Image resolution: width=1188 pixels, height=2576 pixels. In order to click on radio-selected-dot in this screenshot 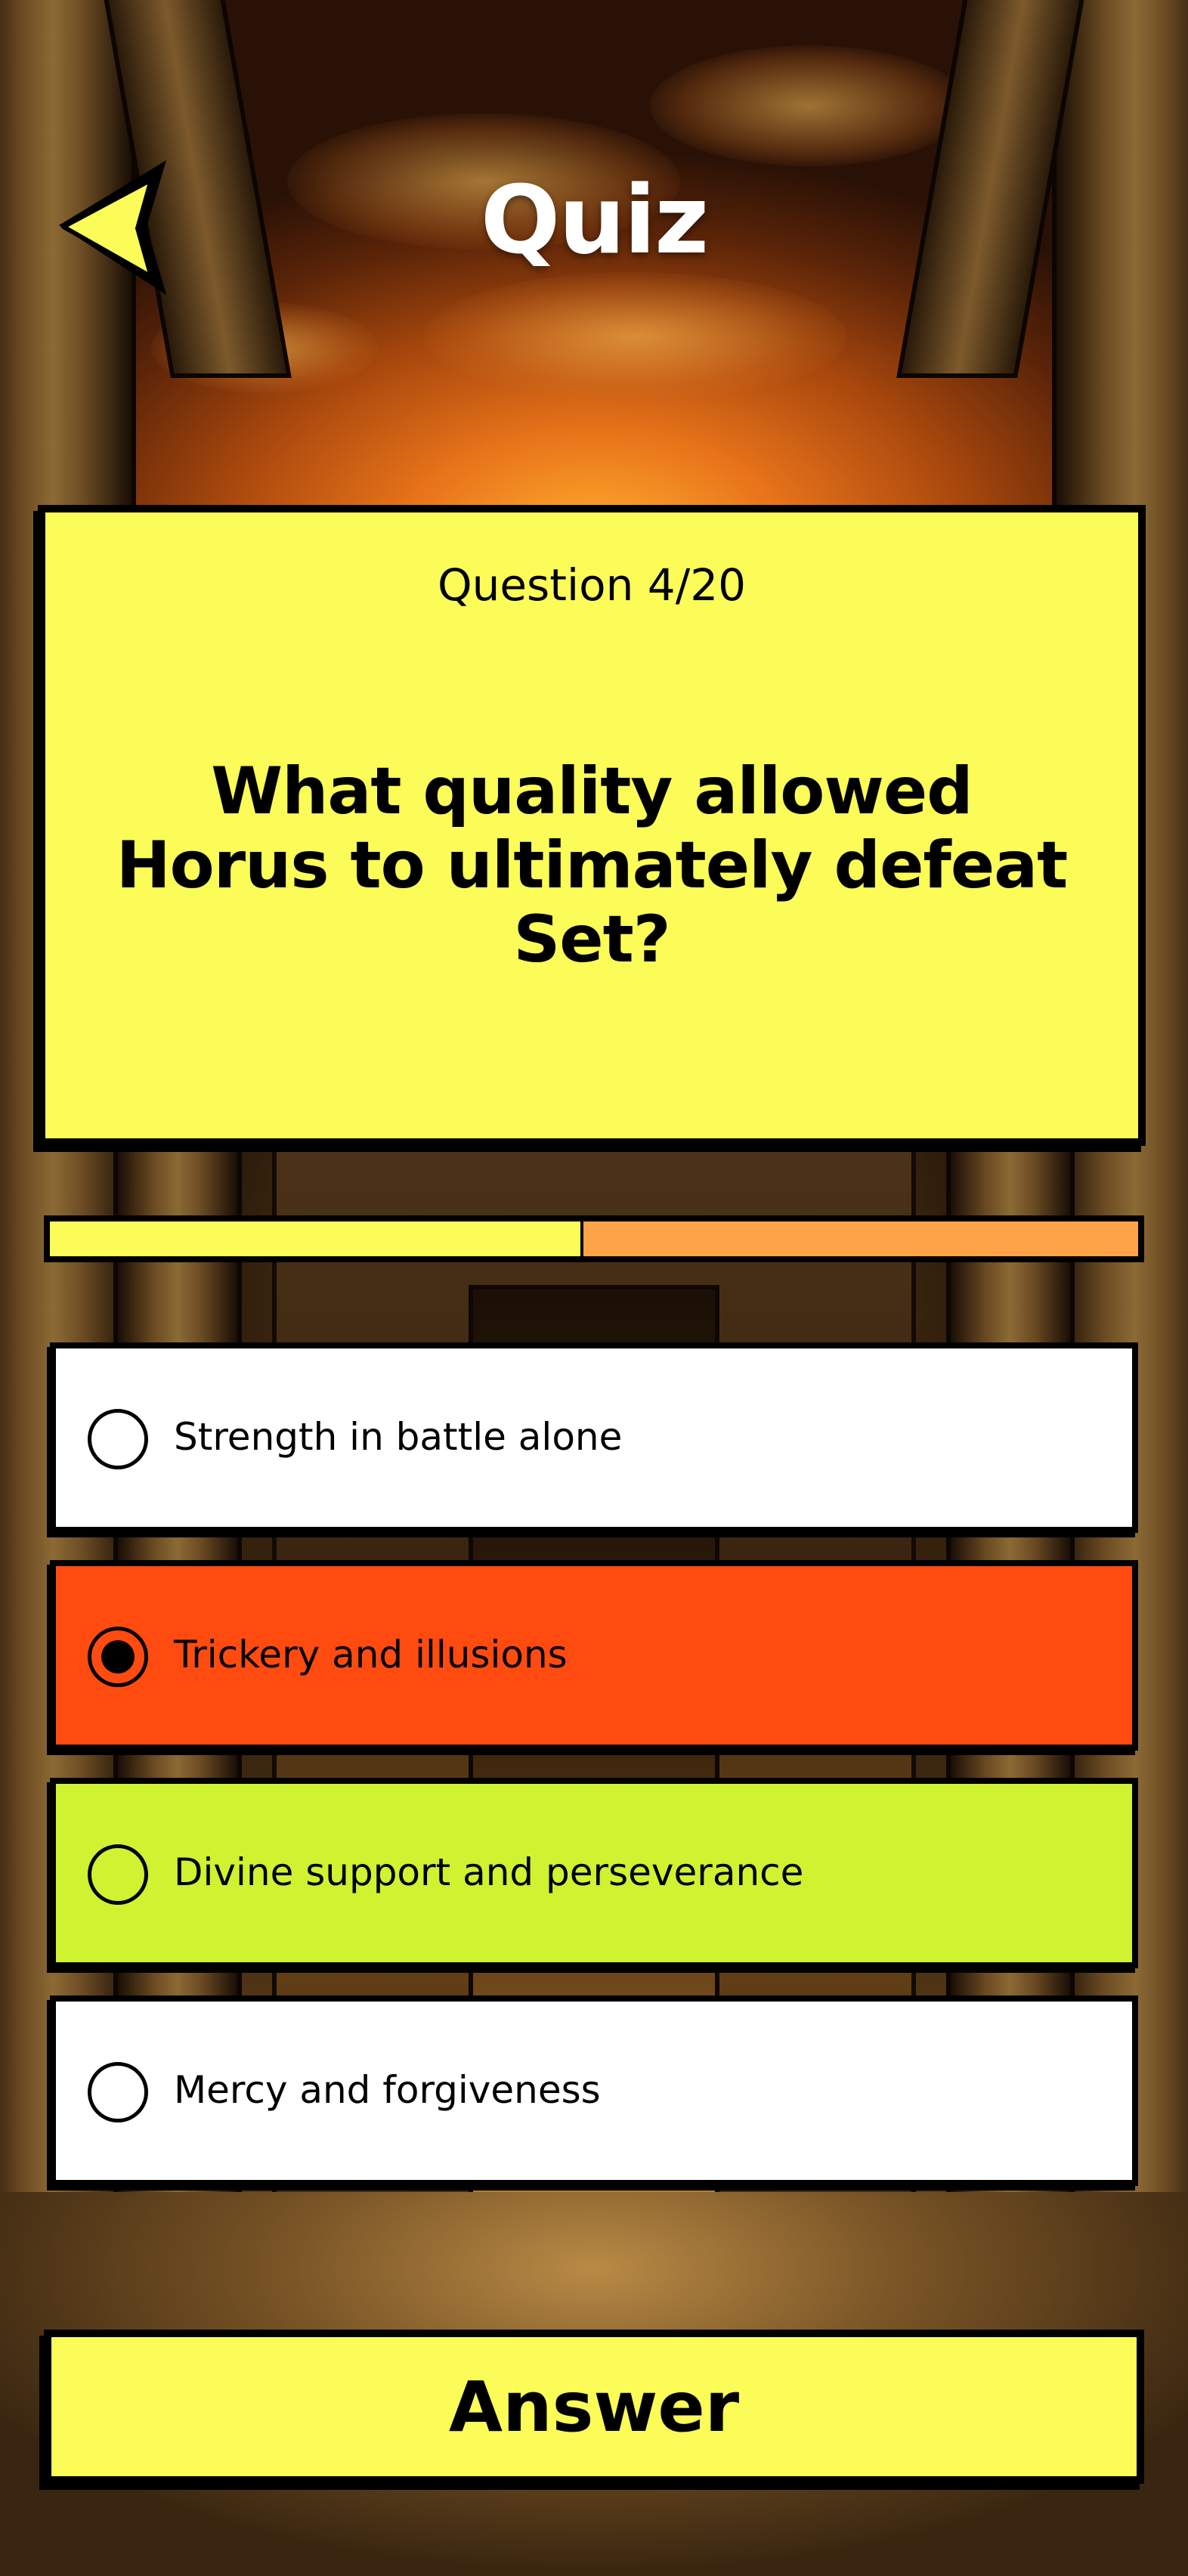, I will do `click(118, 1657)`.